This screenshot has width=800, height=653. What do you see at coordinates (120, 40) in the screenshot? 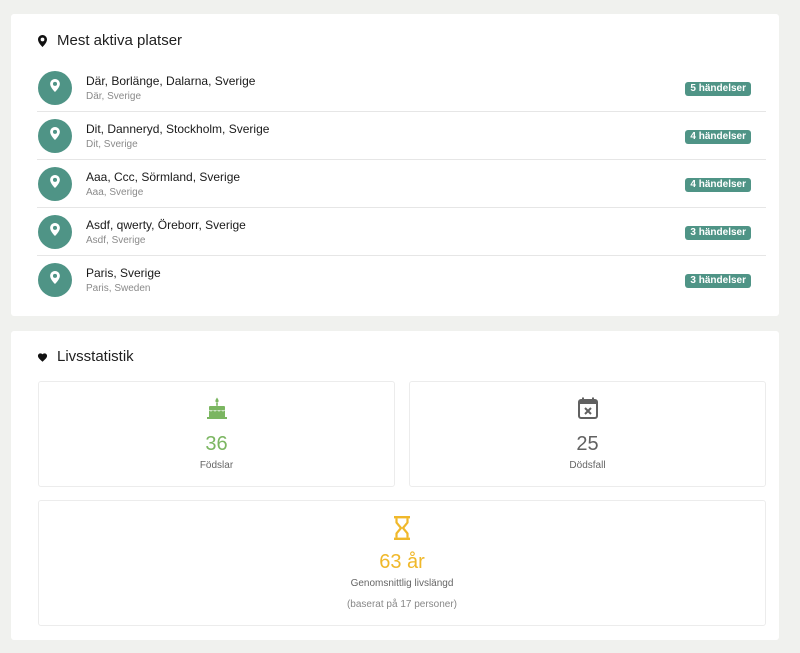
I see `places-title: Mest aktiva platser` at bounding box center [120, 40].